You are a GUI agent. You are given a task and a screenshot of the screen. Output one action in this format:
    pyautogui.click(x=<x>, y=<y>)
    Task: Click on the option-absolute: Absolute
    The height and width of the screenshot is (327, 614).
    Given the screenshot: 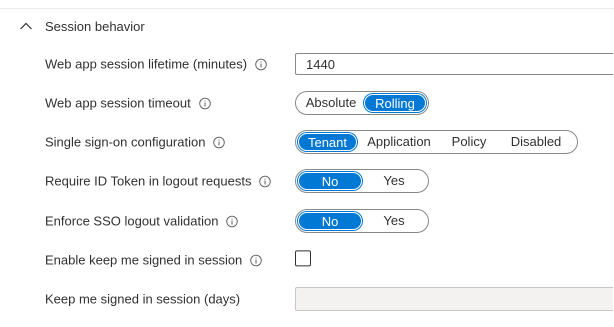 What is the action you would take?
    pyautogui.click(x=331, y=103)
    